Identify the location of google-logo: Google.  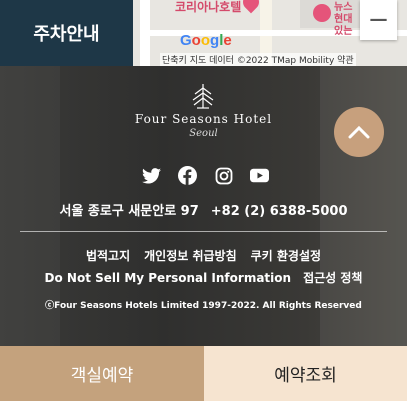
(206, 40).